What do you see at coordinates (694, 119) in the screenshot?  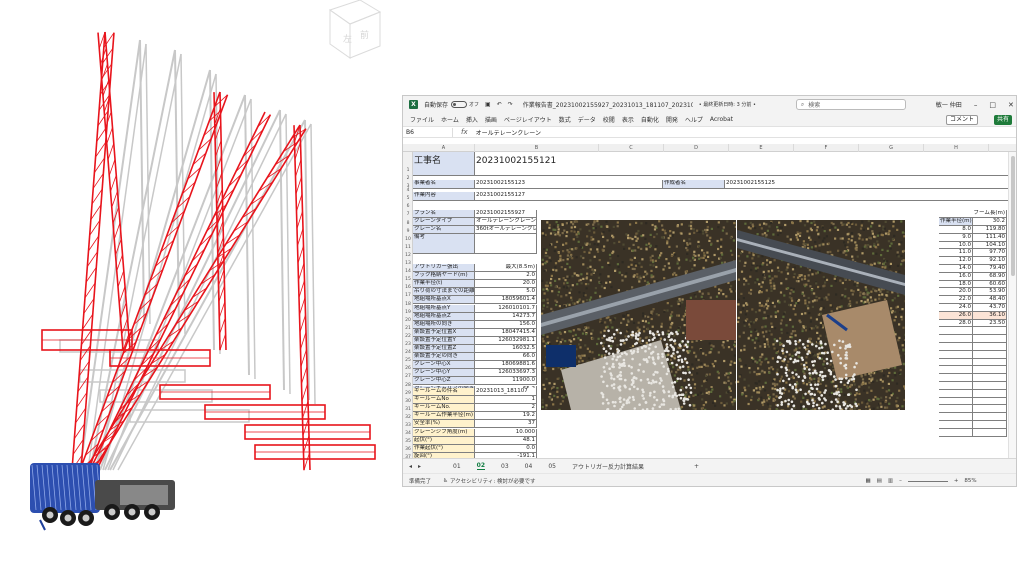 I see `ribbon-tab-11: ヘルプ` at bounding box center [694, 119].